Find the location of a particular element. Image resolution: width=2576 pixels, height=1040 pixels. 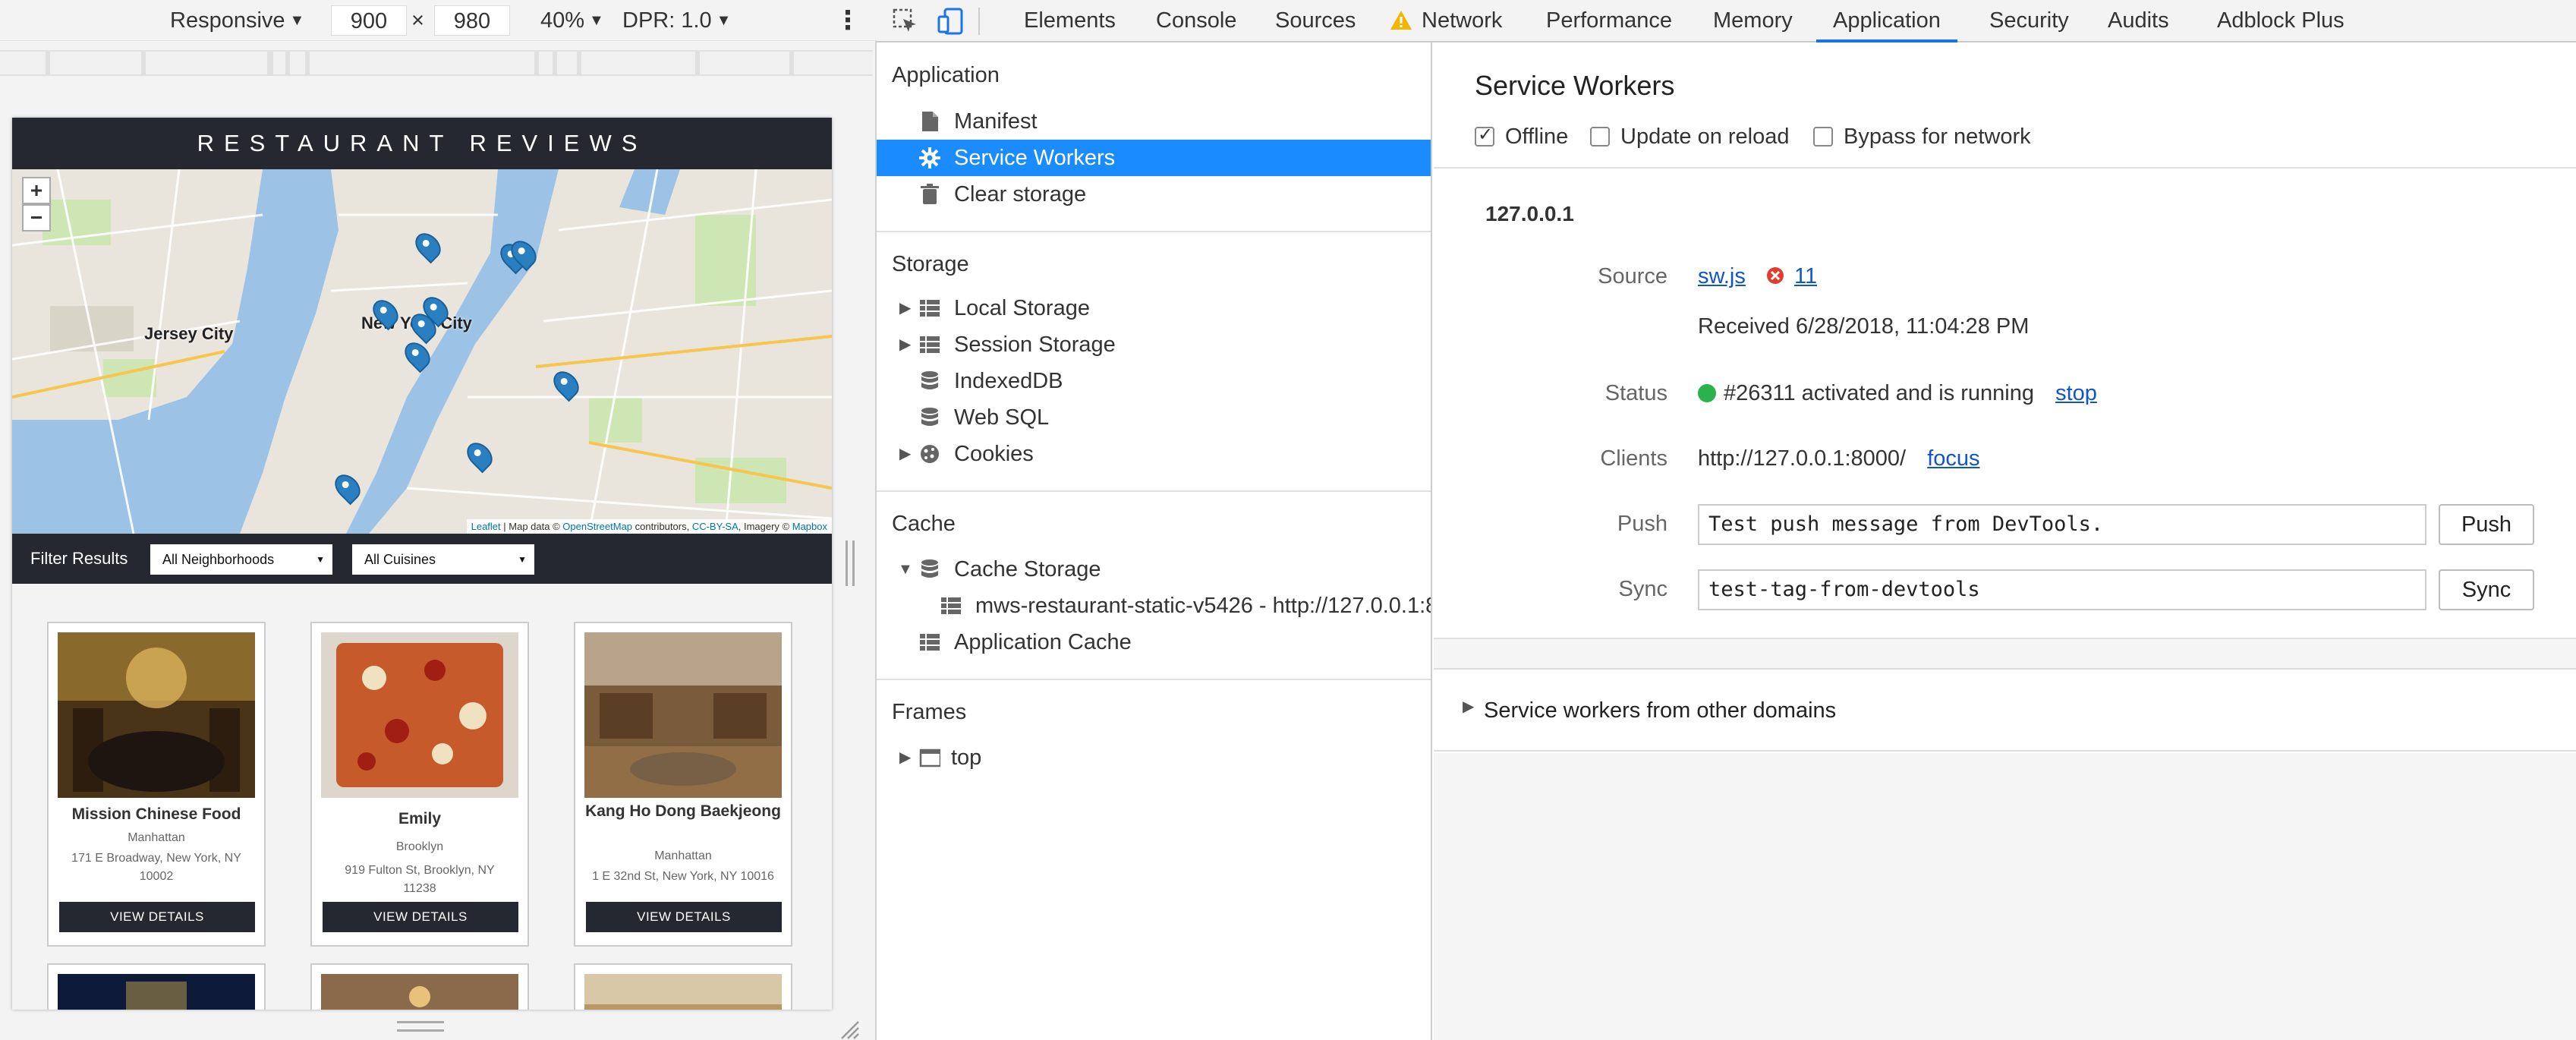

sidebar-item-web-sql: Web SQL is located at coordinates (1154, 417).